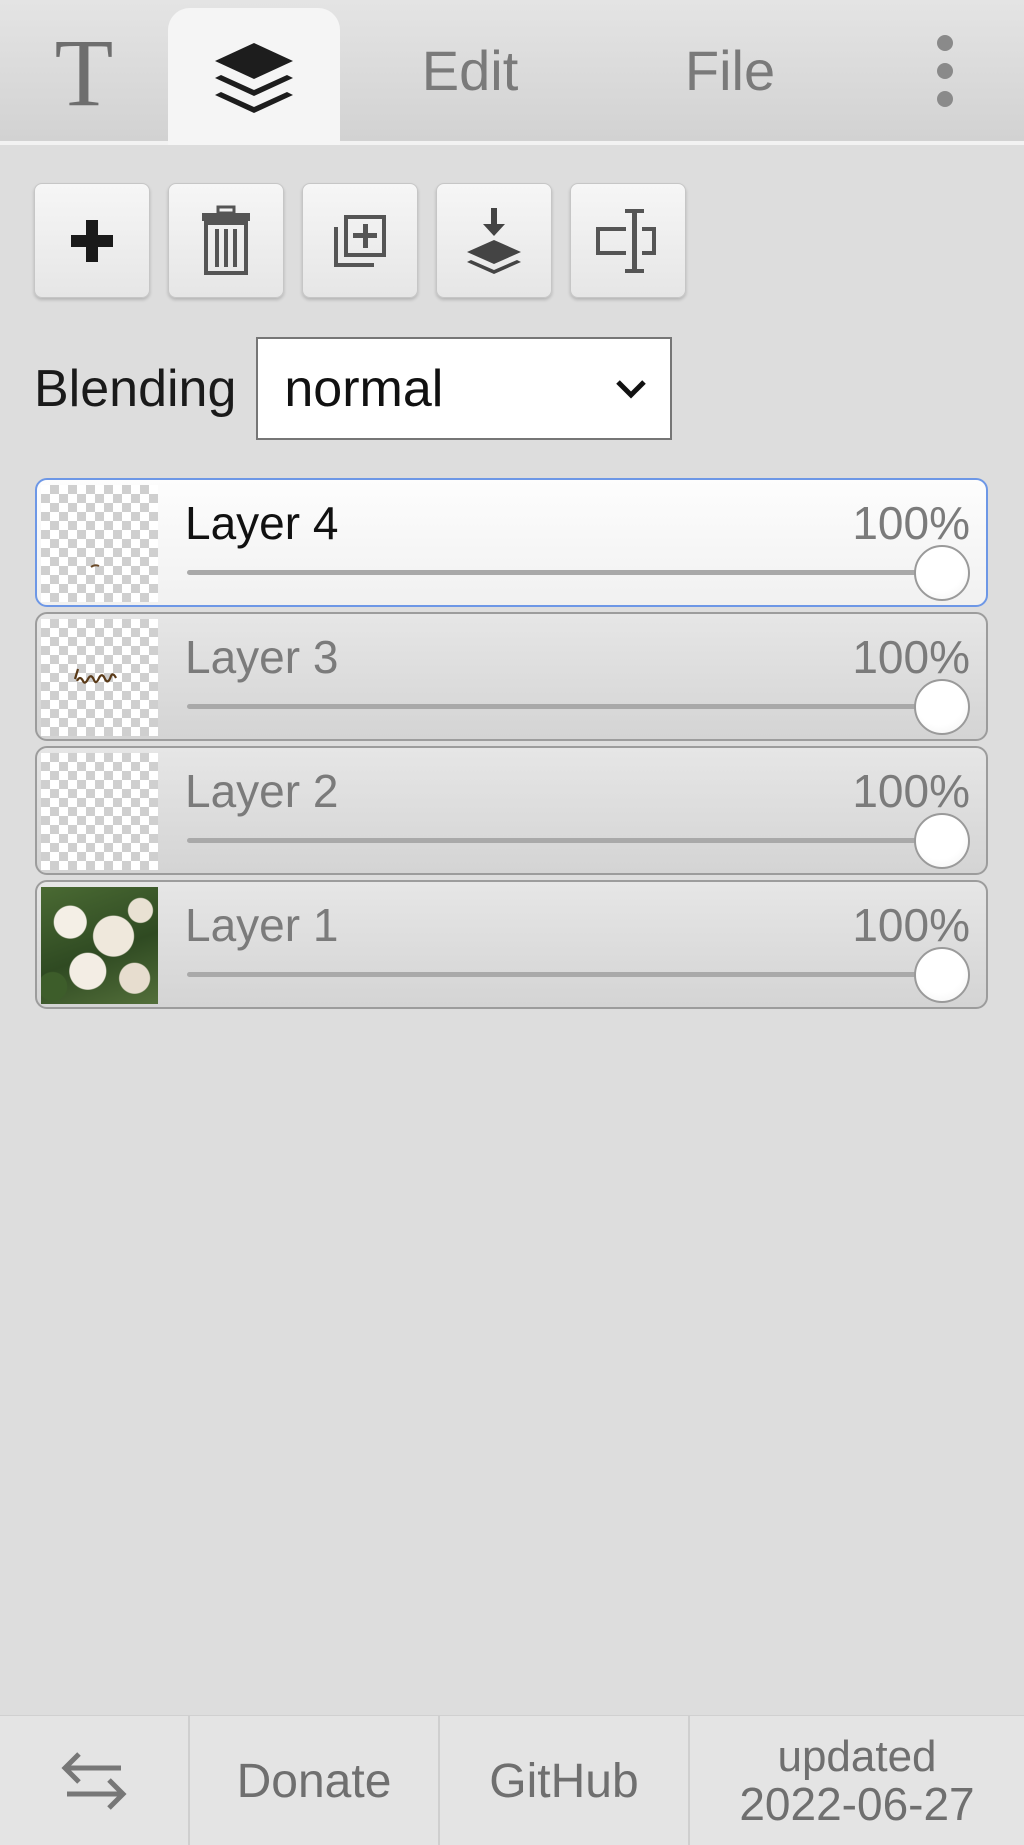 This screenshot has height=1845, width=1024. What do you see at coordinates (364, 388) in the screenshot?
I see `blending-value: normal` at bounding box center [364, 388].